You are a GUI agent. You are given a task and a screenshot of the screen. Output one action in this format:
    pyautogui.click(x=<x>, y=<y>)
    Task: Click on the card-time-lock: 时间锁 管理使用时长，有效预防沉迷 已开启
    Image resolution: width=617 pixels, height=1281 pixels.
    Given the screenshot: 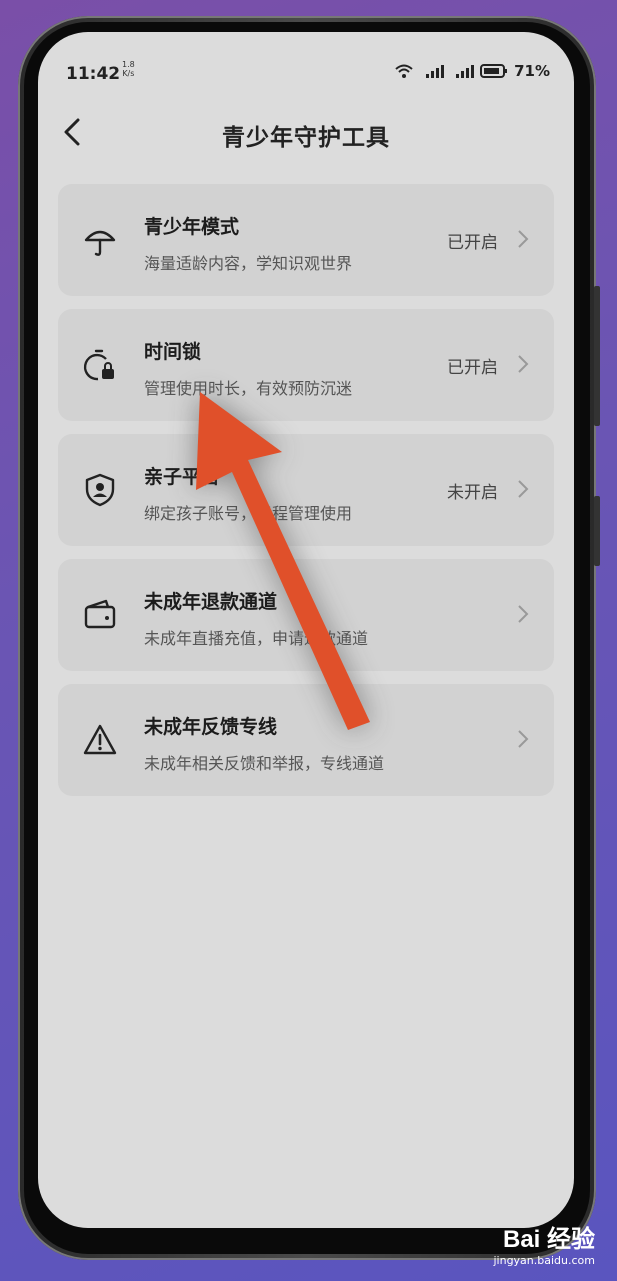 What is the action you would take?
    pyautogui.click(x=306, y=365)
    